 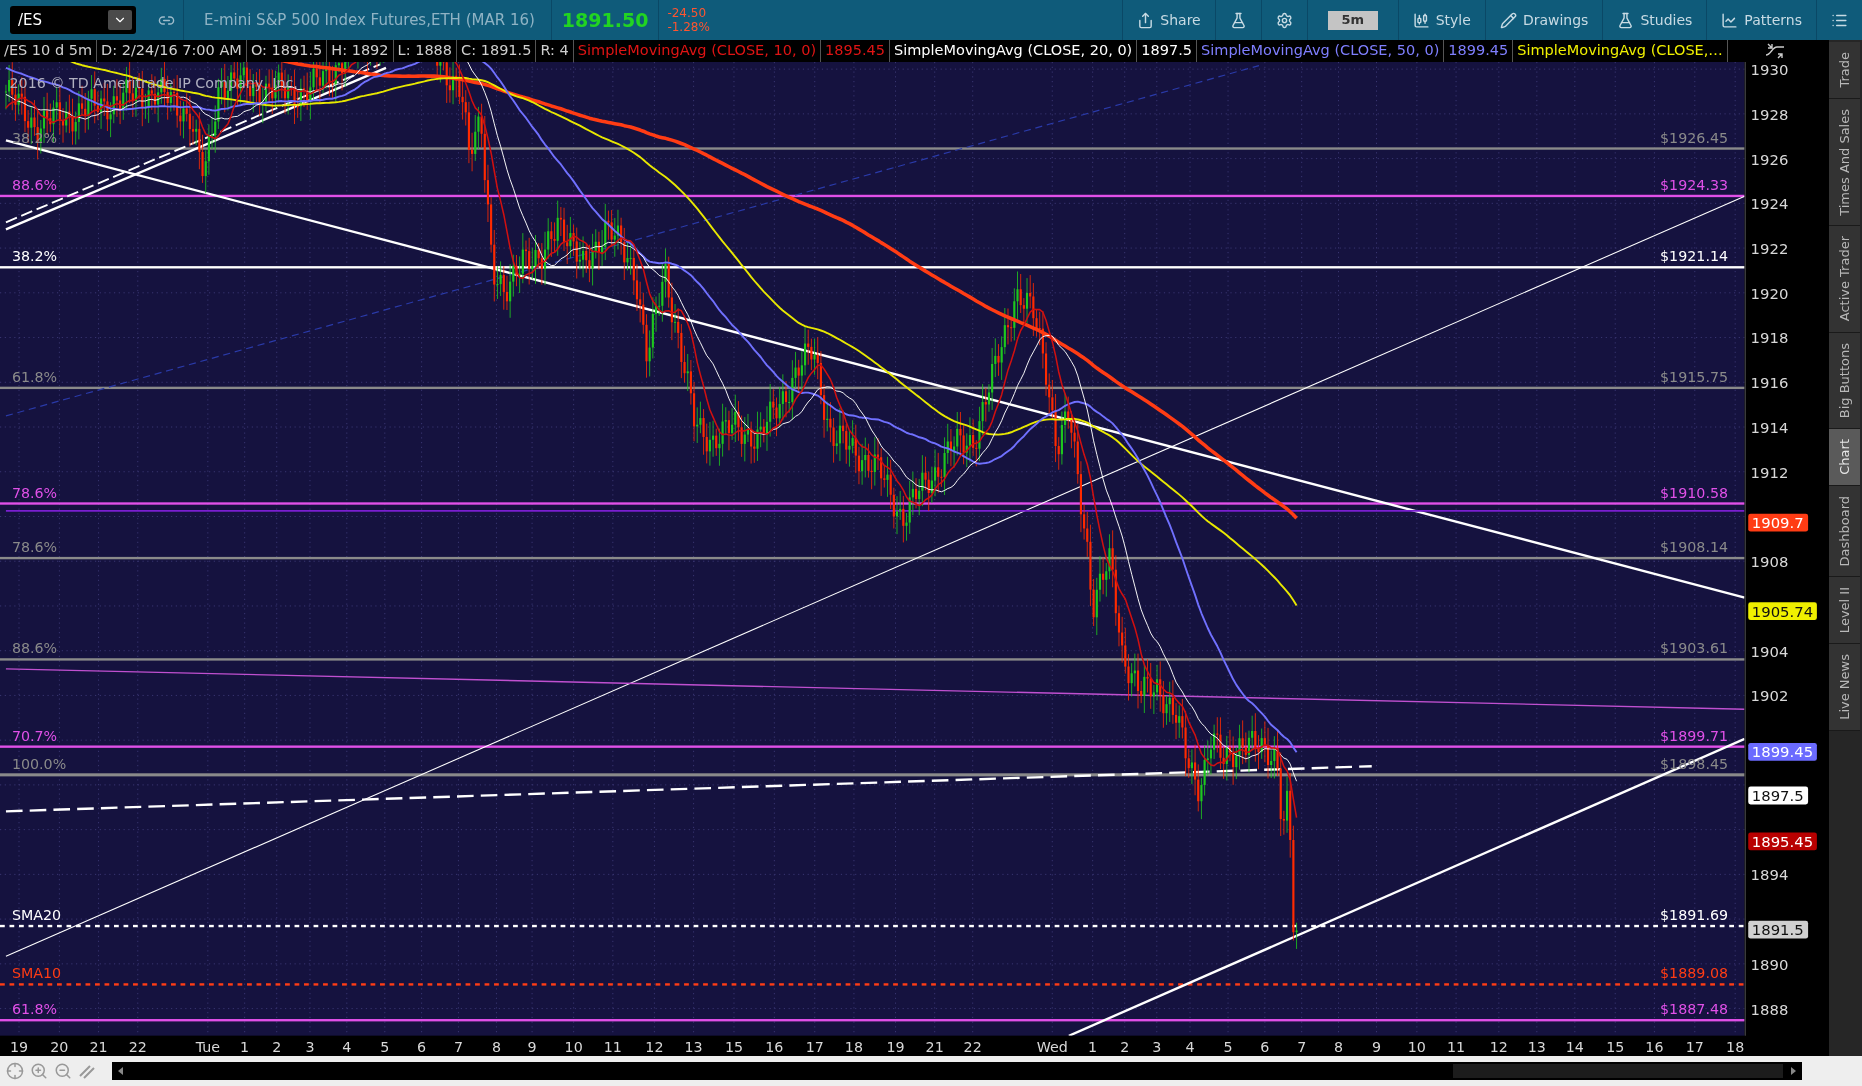 I want to click on aggregation-button: 5m, so click(x=1352, y=20).